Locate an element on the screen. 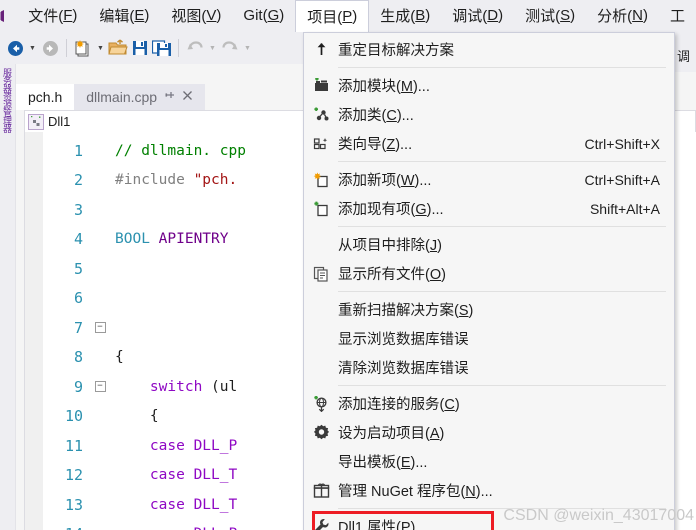 The width and height of the screenshot is (696, 530). menu-bar-item-1: 编辑(E) is located at coordinates (124, 16).